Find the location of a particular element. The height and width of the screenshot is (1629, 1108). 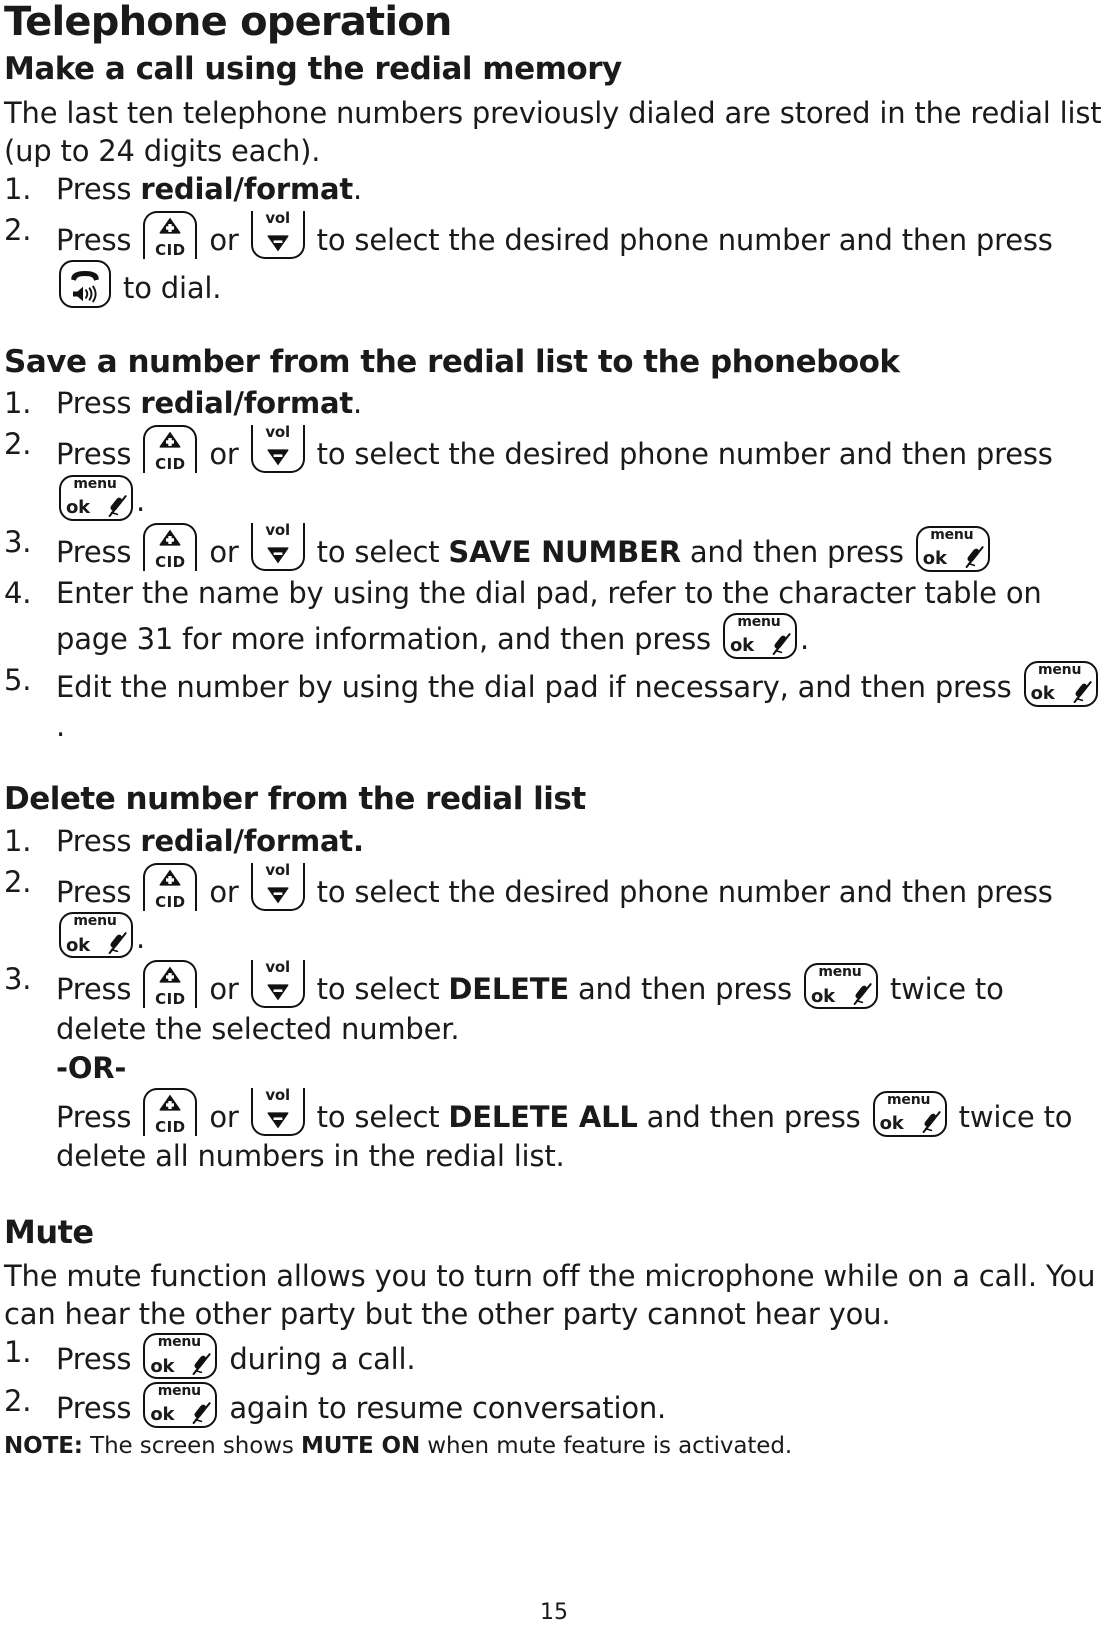

emphasis-text: redial/format. is located at coordinates (252, 841).